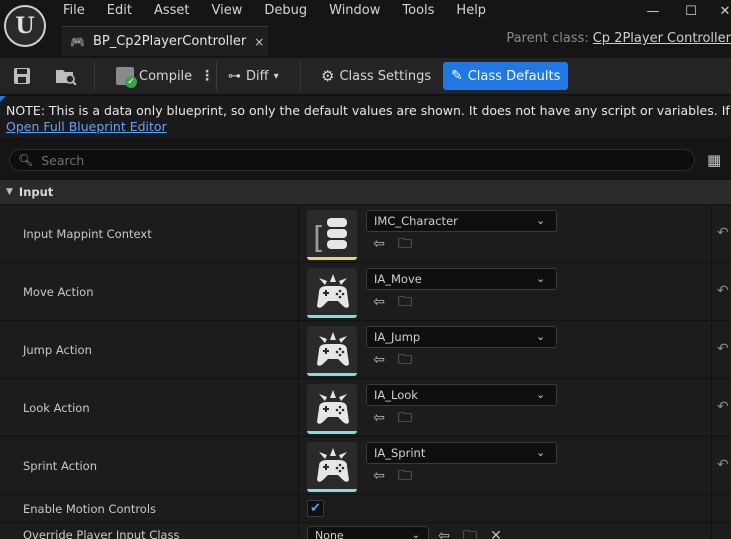 The width and height of the screenshot is (731, 539). What do you see at coordinates (259, 42) in the screenshot?
I see `tab-close-icon: ×` at bounding box center [259, 42].